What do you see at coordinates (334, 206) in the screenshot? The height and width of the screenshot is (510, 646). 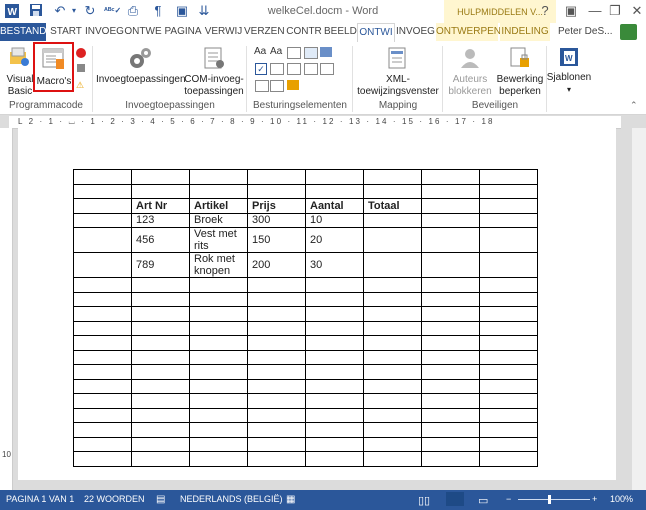 I see `table-cell: Aantal` at bounding box center [334, 206].